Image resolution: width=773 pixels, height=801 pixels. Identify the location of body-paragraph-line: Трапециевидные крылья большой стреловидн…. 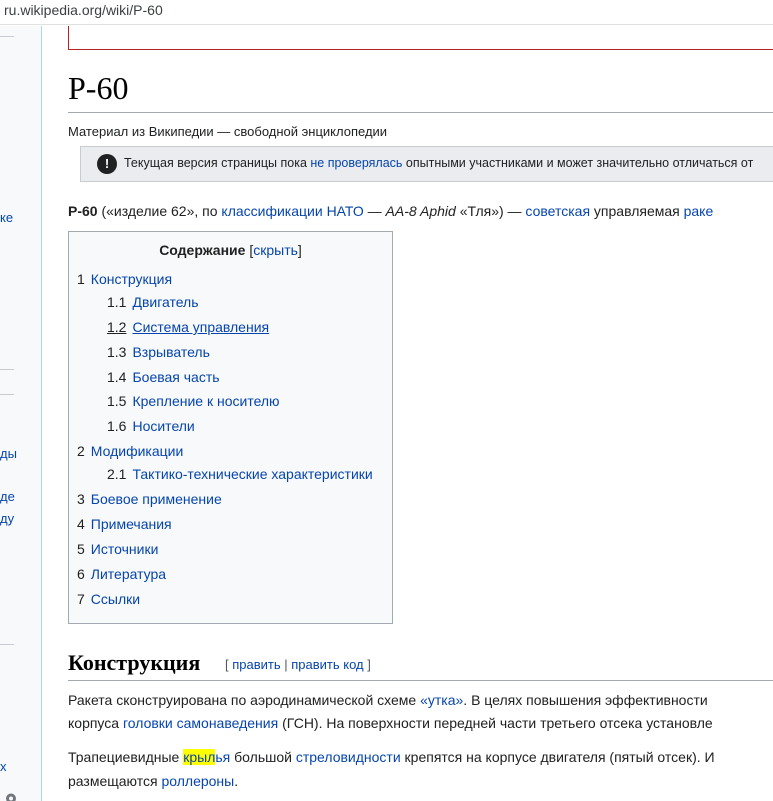
(391, 757).